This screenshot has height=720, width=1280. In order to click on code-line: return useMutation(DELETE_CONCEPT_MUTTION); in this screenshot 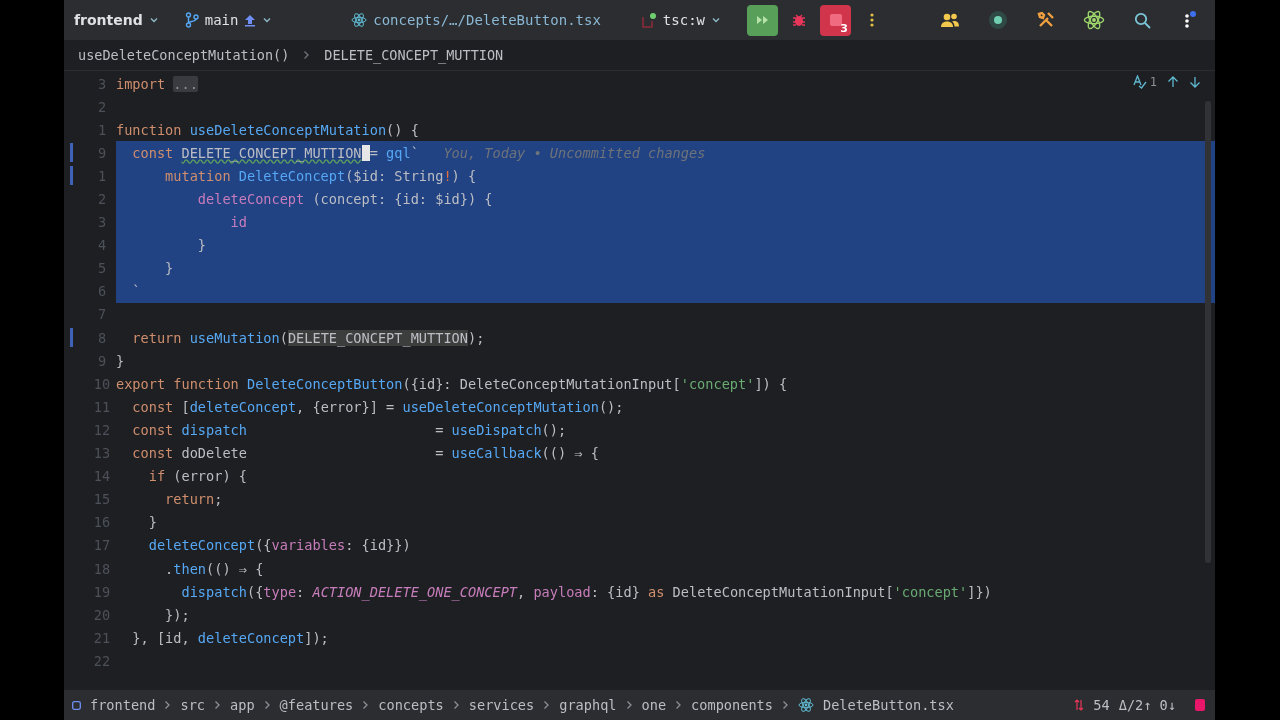, I will do `click(308, 338)`.